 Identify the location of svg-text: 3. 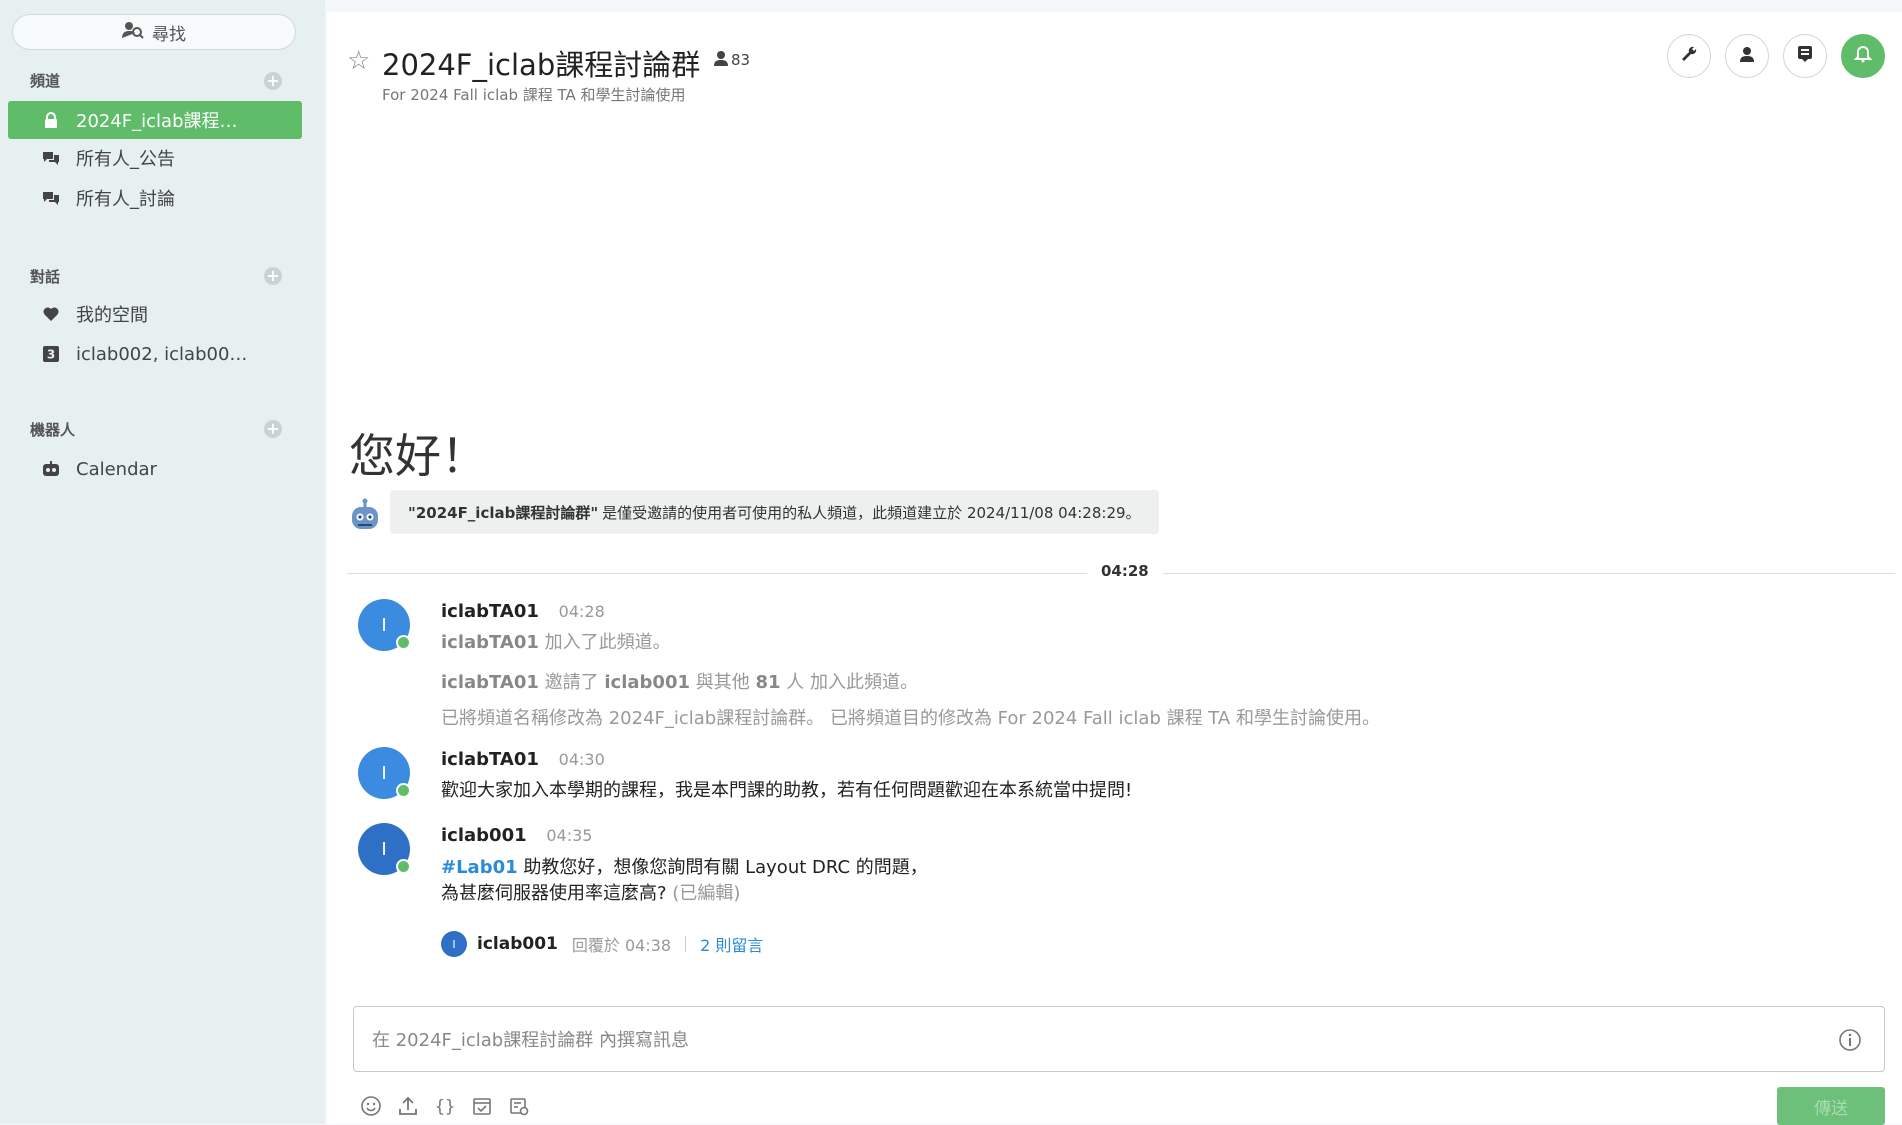
(51, 355).